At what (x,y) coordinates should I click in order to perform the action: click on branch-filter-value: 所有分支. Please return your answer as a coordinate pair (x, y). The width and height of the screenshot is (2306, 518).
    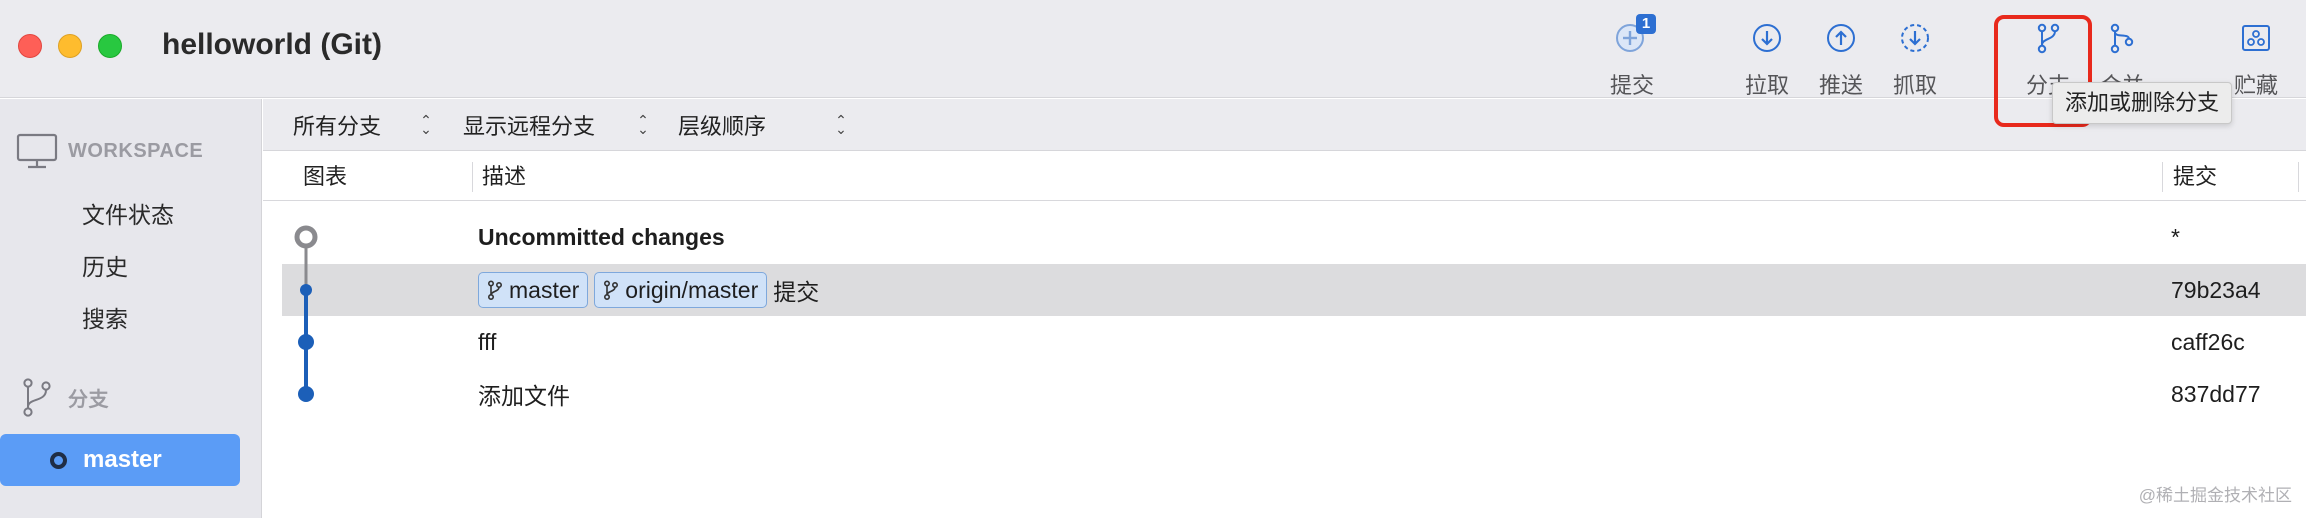
    Looking at the image, I should click on (337, 126).